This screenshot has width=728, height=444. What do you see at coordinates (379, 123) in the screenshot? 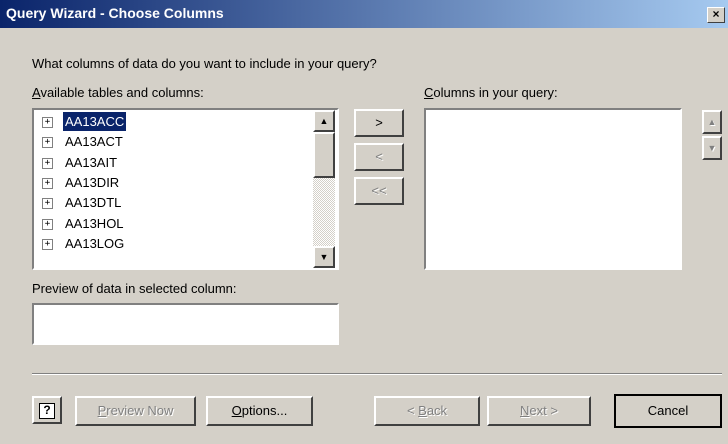
I see `add-column-button: >` at bounding box center [379, 123].